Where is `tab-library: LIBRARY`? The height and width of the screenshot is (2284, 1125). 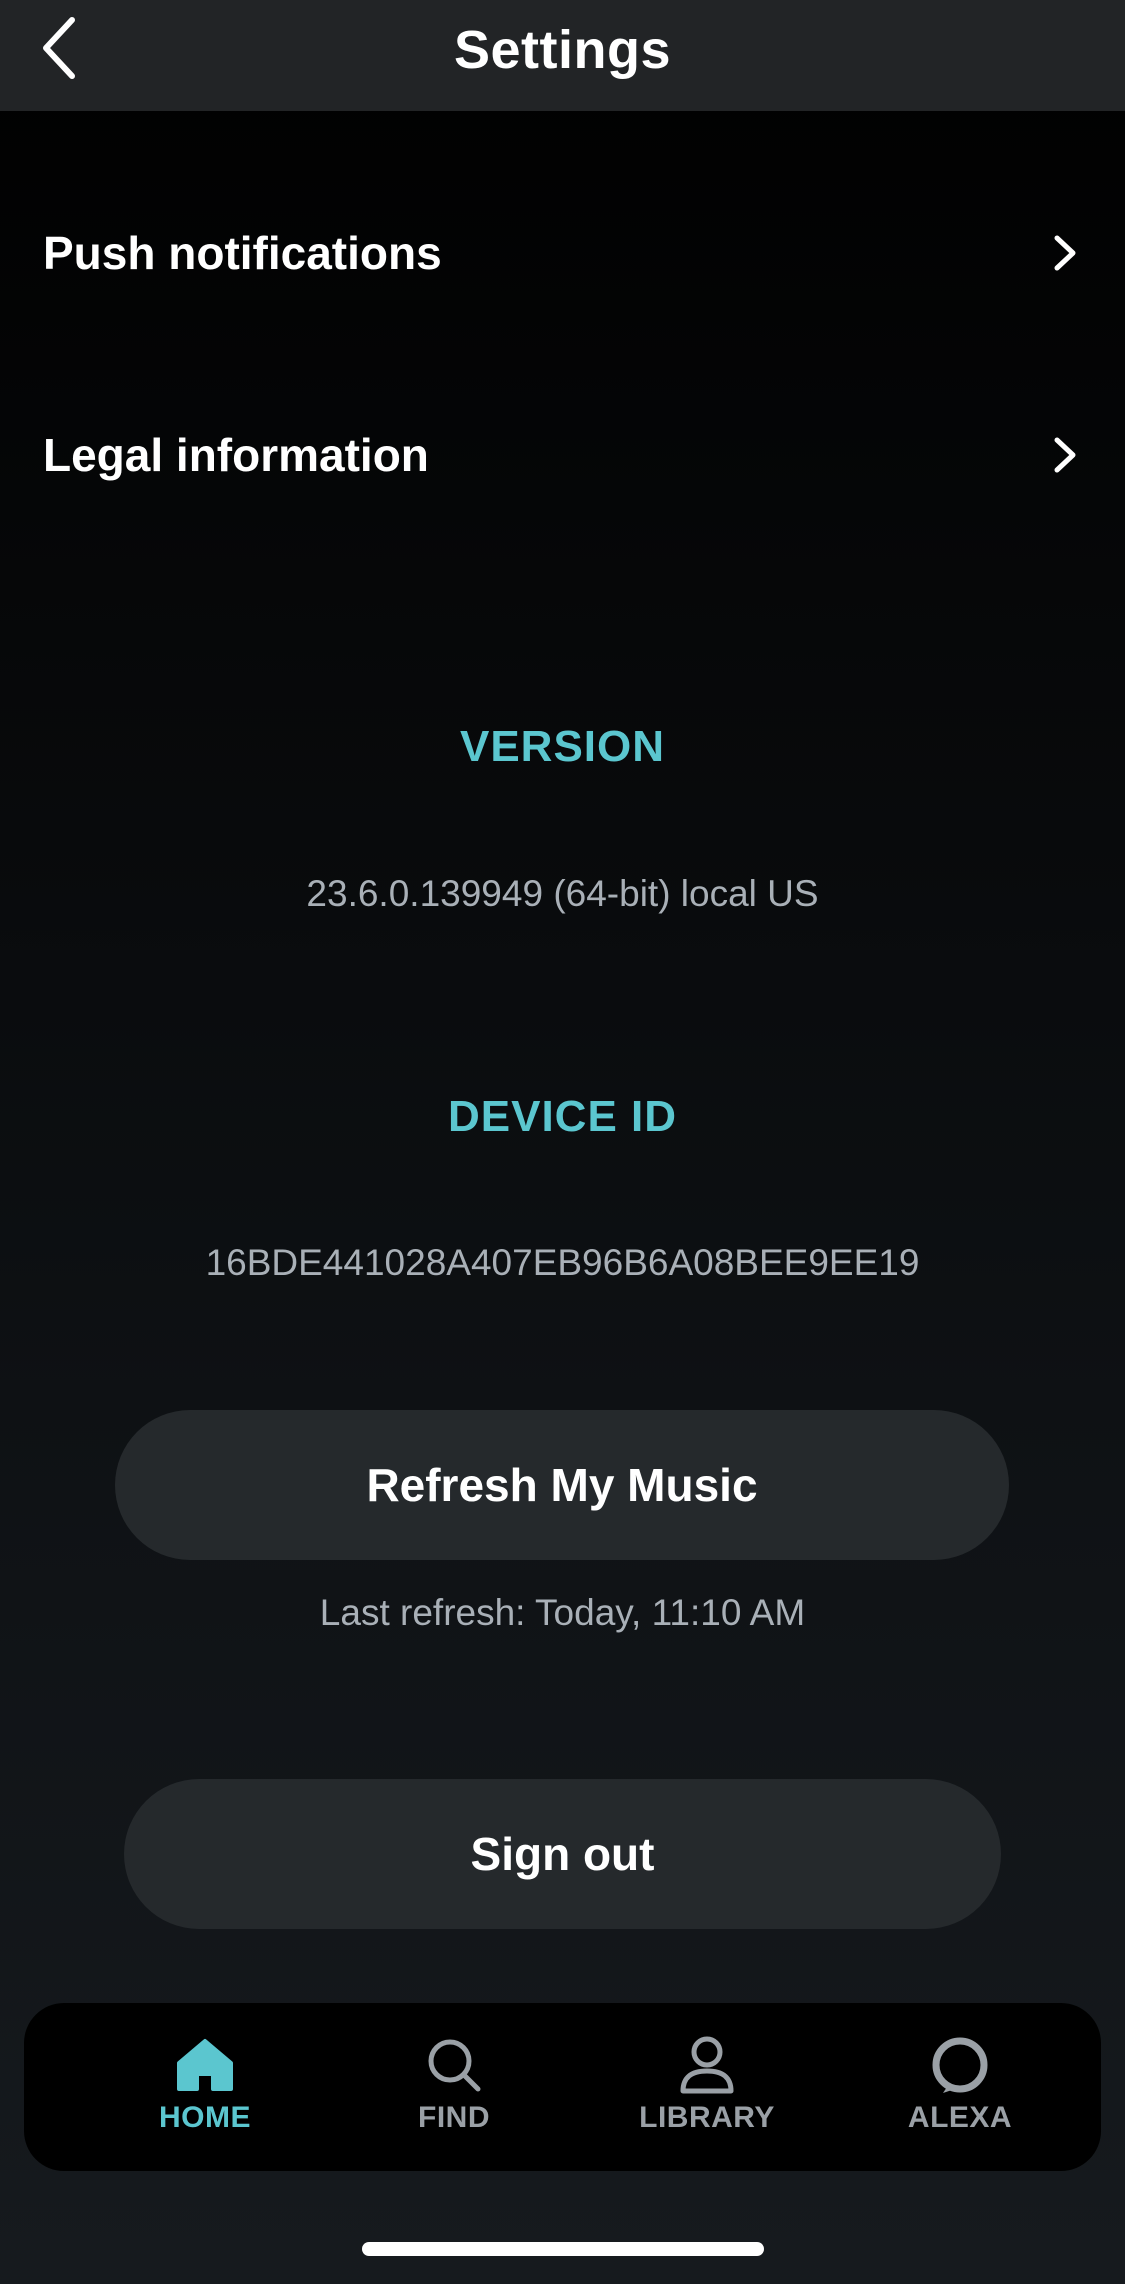 tab-library: LIBRARY is located at coordinates (707, 2087).